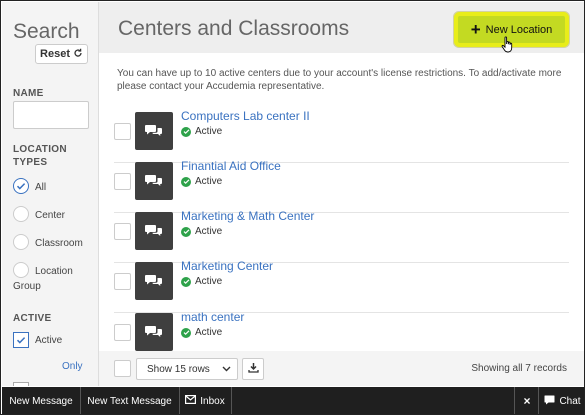  What do you see at coordinates (519, 368) in the screenshot?
I see `record-count-text: Showing all 7 records` at bounding box center [519, 368].